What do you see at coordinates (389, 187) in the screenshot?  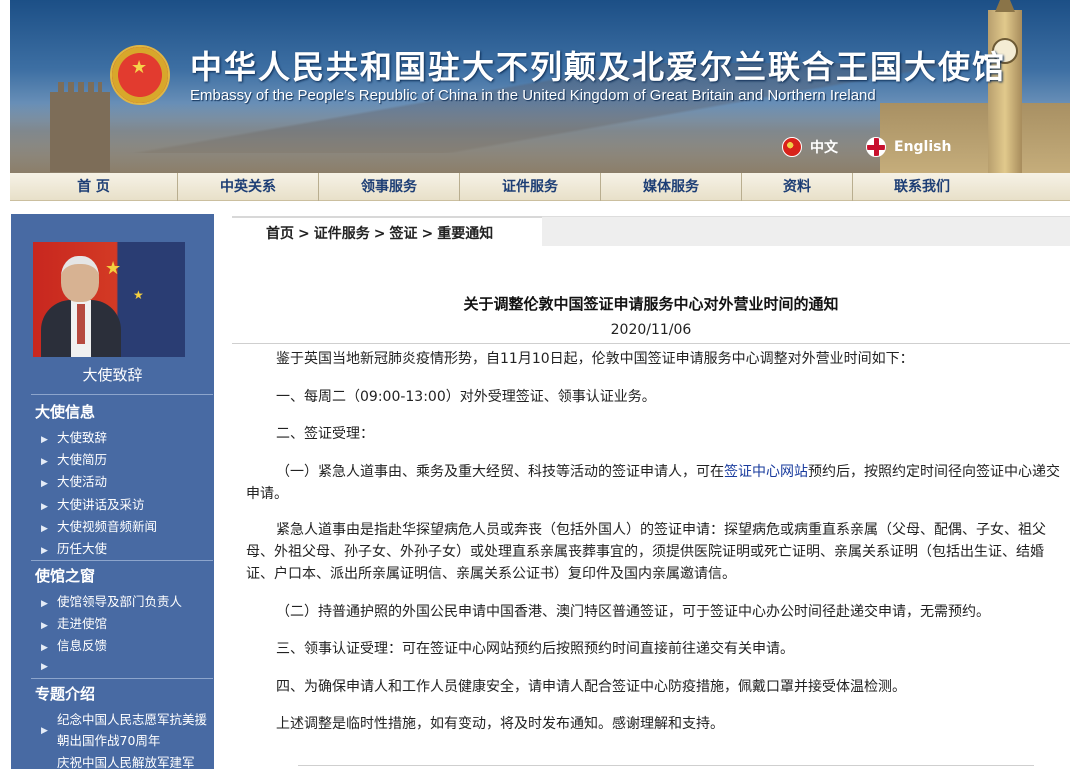 I see `nav-item-consular-services: 领事服务` at bounding box center [389, 187].